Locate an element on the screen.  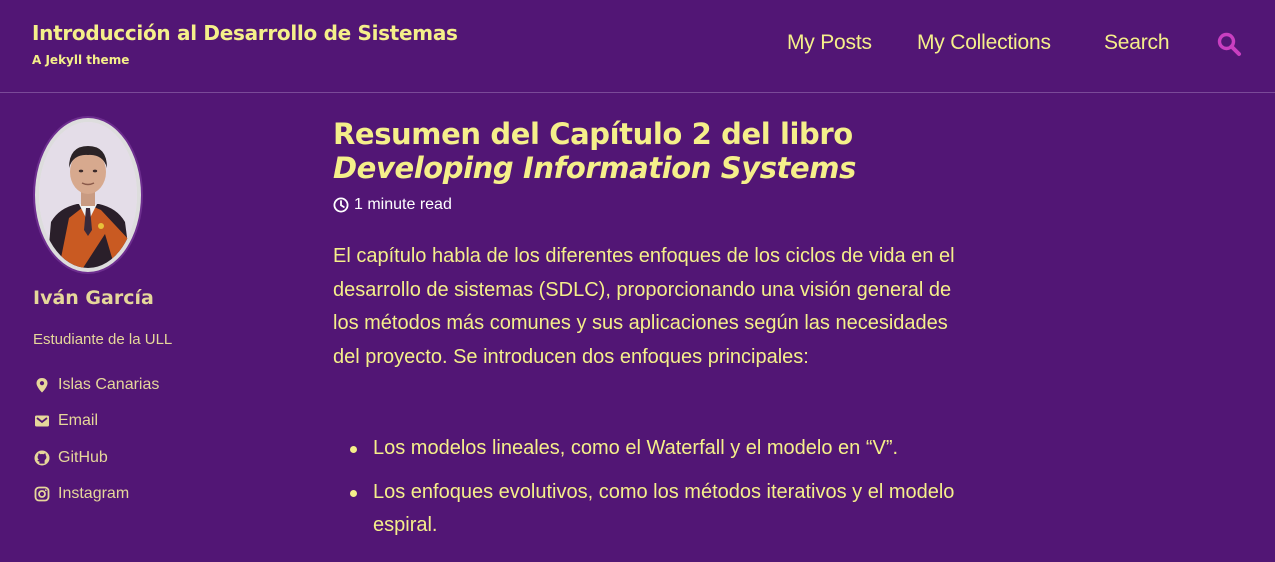
author-instagram-link: Instagram is located at coordinates (81, 494).